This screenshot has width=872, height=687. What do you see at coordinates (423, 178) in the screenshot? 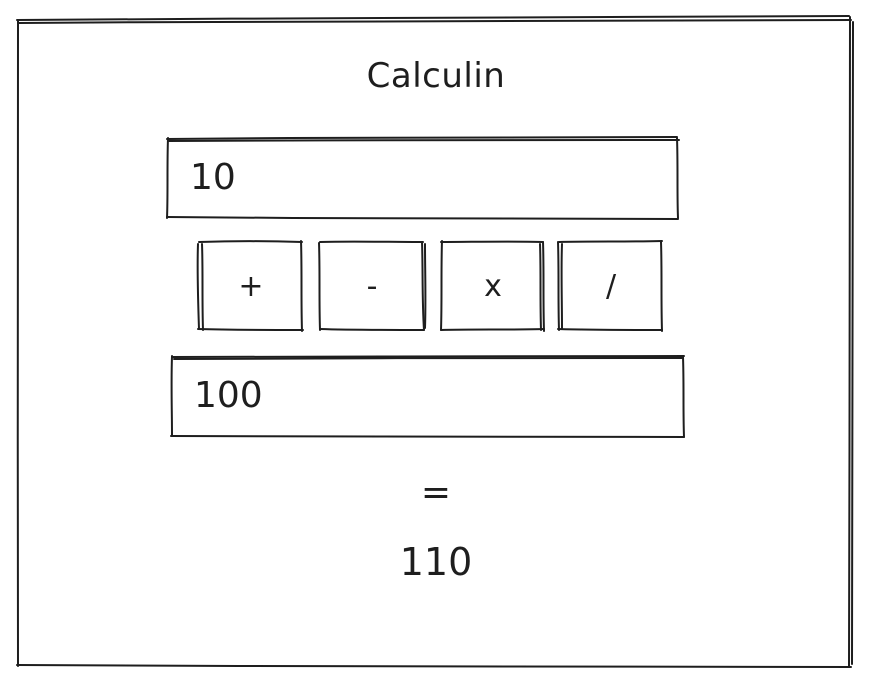
I see `first-number-input: 10` at bounding box center [423, 178].